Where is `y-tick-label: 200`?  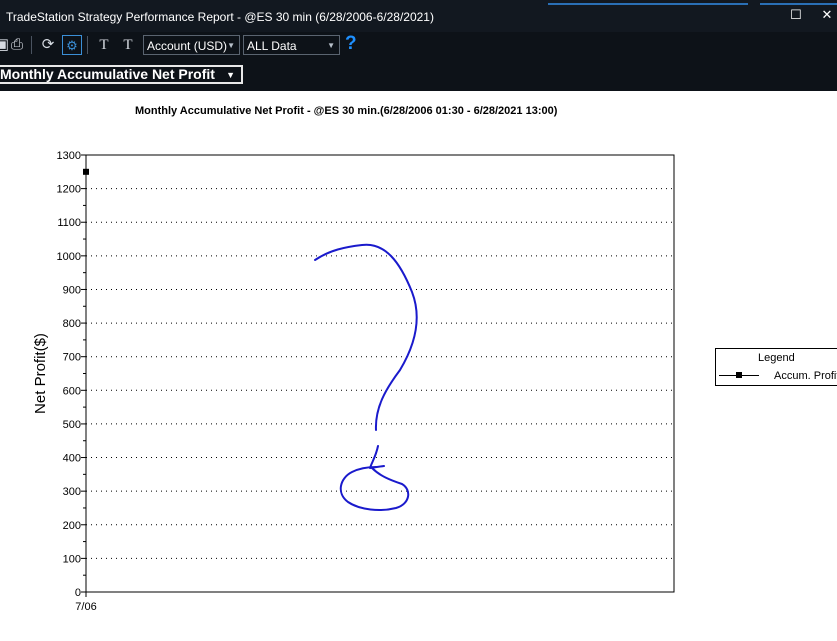
y-tick-label: 200 is located at coordinates (72, 526).